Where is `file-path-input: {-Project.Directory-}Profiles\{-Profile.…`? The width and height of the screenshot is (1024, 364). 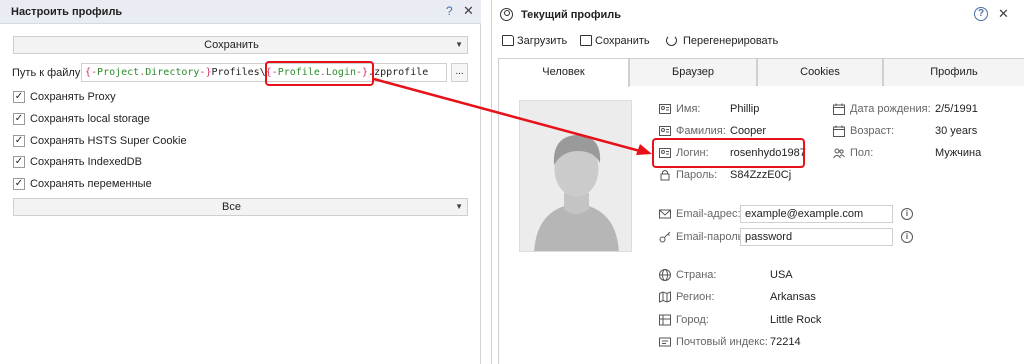
file-path-input: {-Project.Directory-}Profiles\{-Profile.… is located at coordinates (264, 72).